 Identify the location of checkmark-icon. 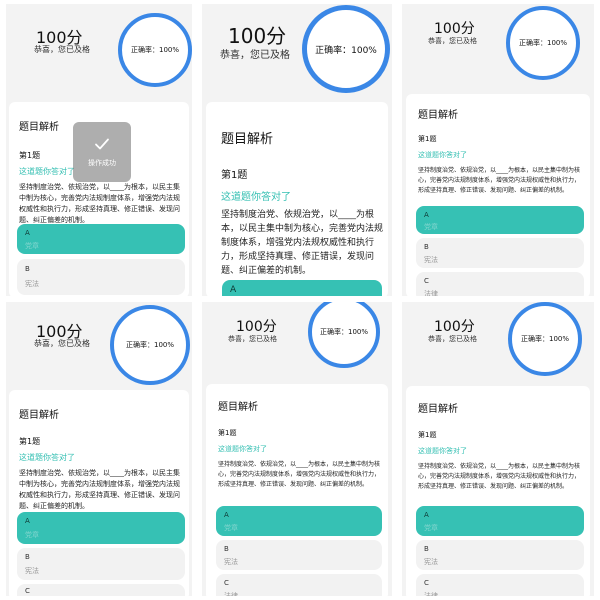
(102, 144).